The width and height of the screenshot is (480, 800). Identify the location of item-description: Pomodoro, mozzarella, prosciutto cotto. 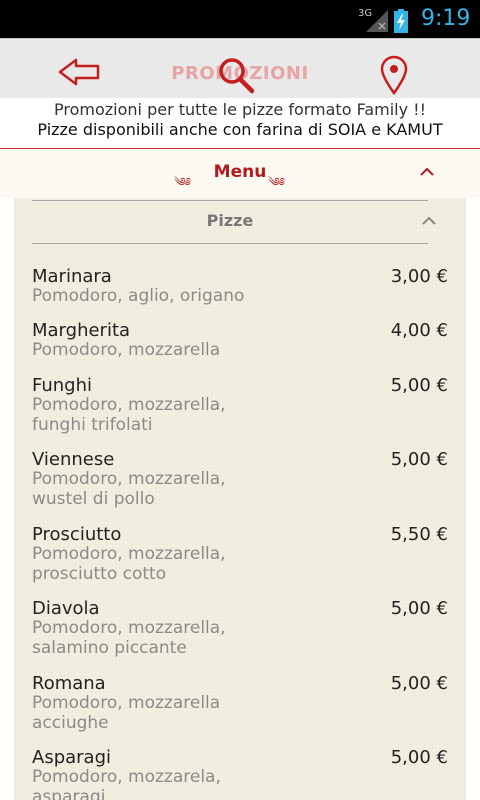
(129, 564).